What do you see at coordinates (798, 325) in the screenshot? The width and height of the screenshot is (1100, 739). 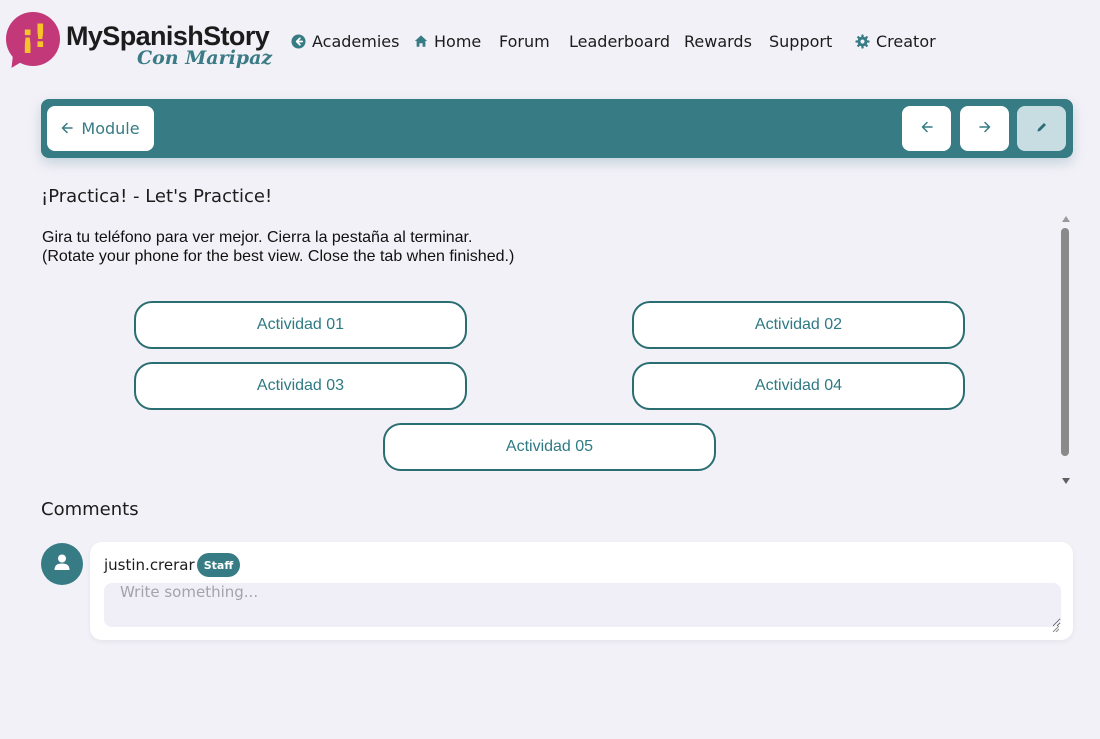 I see `activity-02-button: Actividad 02` at bounding box center [798, 325].